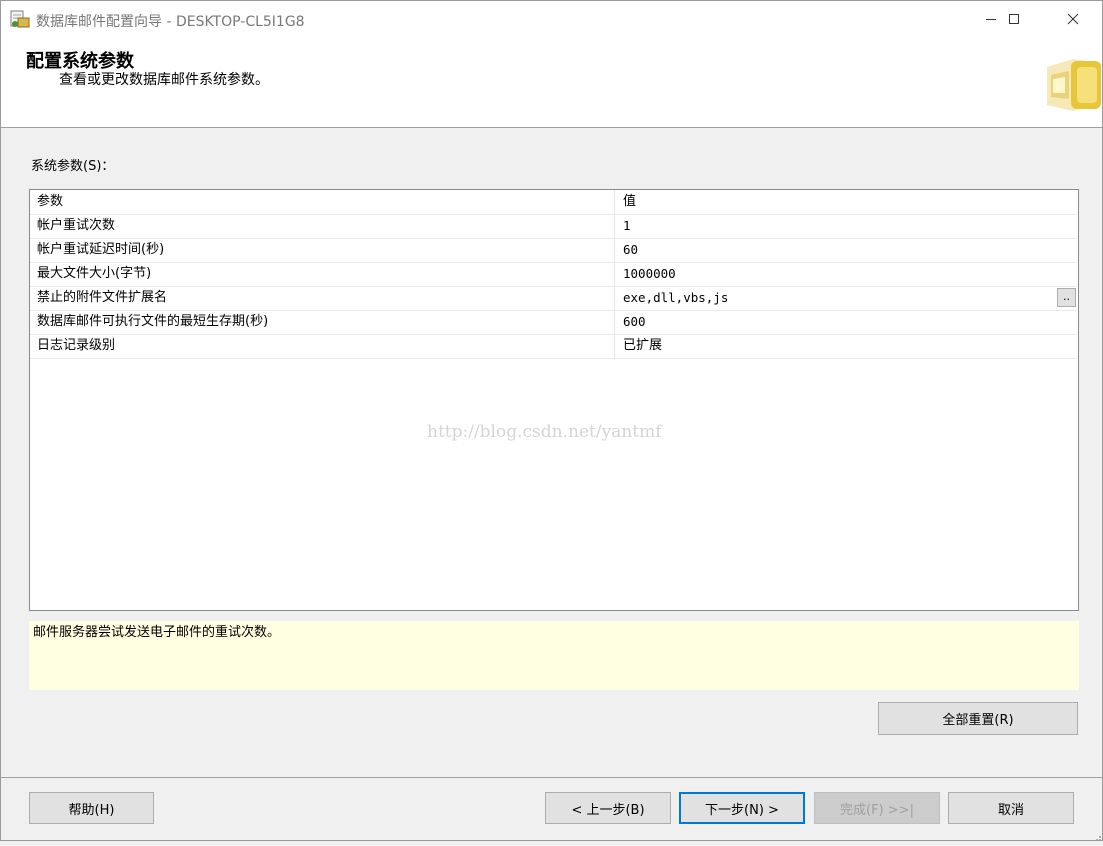 The height and width of the screenshot is (846, 1103). Describe the element at coordinates (846, 226) in the screenshot. I see `param-value: 1` at that location.